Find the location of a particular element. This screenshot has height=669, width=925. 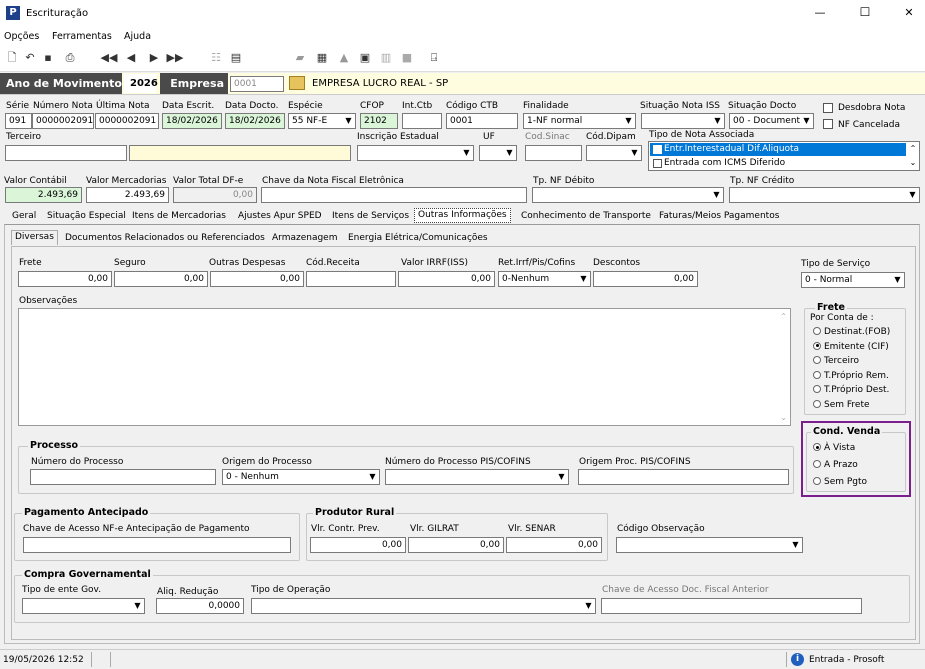

situacao-iss-select: ▼ is located at coordinates (683, 121).